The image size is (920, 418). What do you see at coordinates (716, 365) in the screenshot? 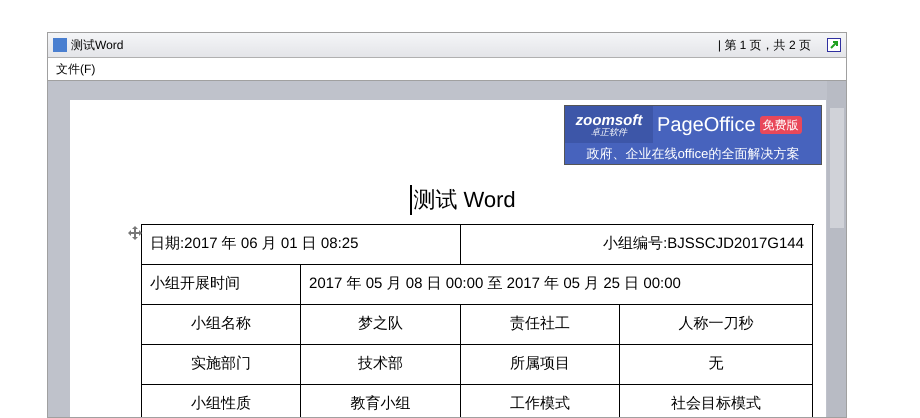
I see `table-cell: 无` at bounding box center [716, 365].